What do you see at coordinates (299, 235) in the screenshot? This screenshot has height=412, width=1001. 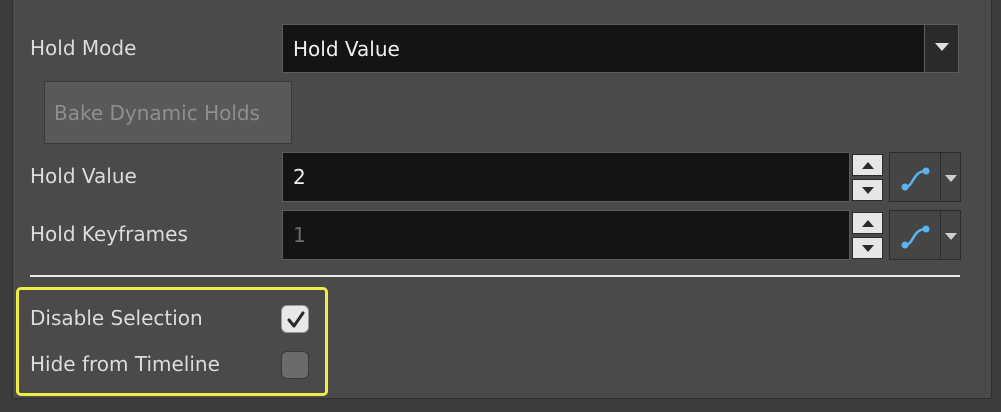 I see `hold-keyframes-text: 1` at bounding box center [299, 235].